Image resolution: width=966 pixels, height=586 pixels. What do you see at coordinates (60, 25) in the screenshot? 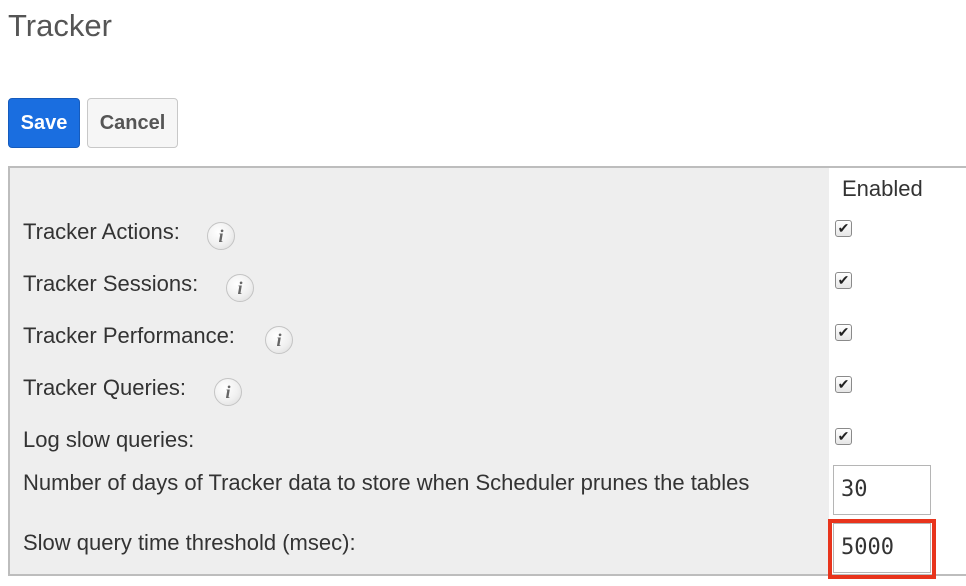
I see `page-title: Tracker` at bounding box center [60, 25].